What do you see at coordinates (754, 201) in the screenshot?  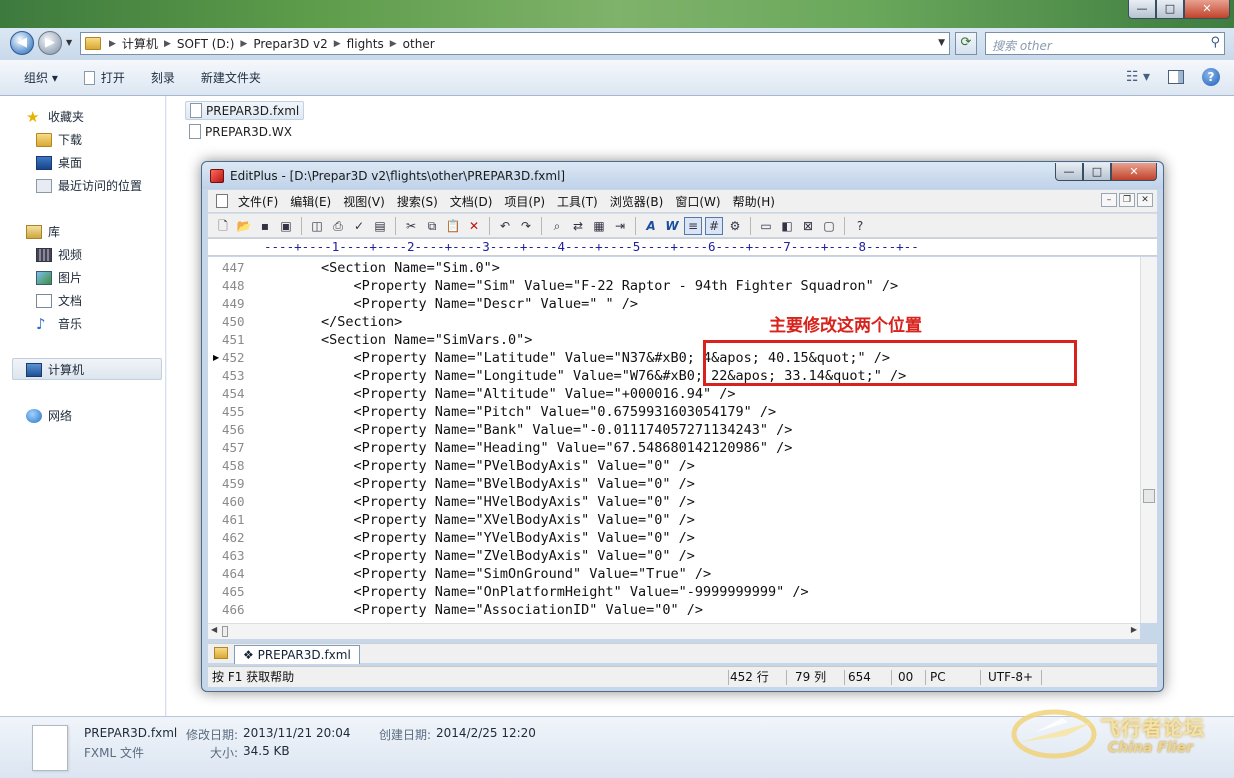 I see `menu-help: 帮助(H)` at bounding box center [754, 201].